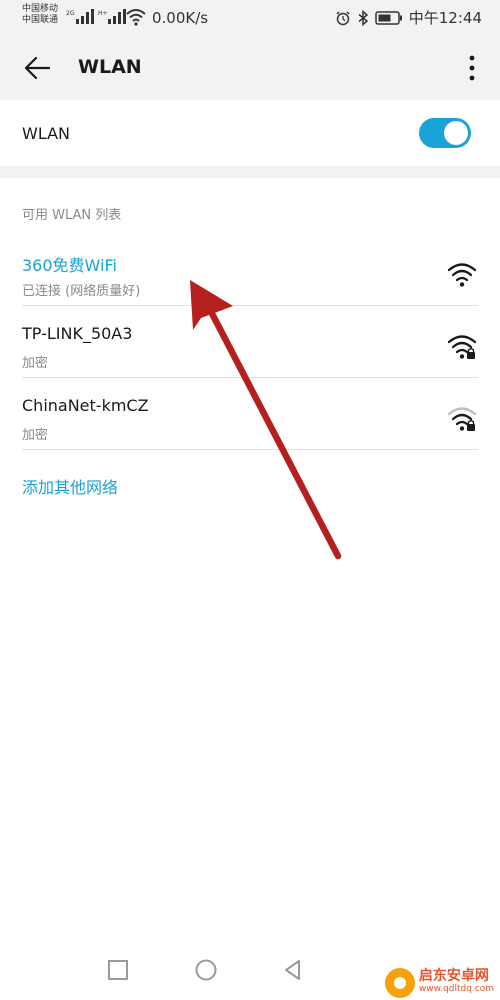 Image resolution: width=500 pixels, height=1000 pixels. I want to click on watermark: 启东安卓网 www.qdltdq.com, so click(439, 983).